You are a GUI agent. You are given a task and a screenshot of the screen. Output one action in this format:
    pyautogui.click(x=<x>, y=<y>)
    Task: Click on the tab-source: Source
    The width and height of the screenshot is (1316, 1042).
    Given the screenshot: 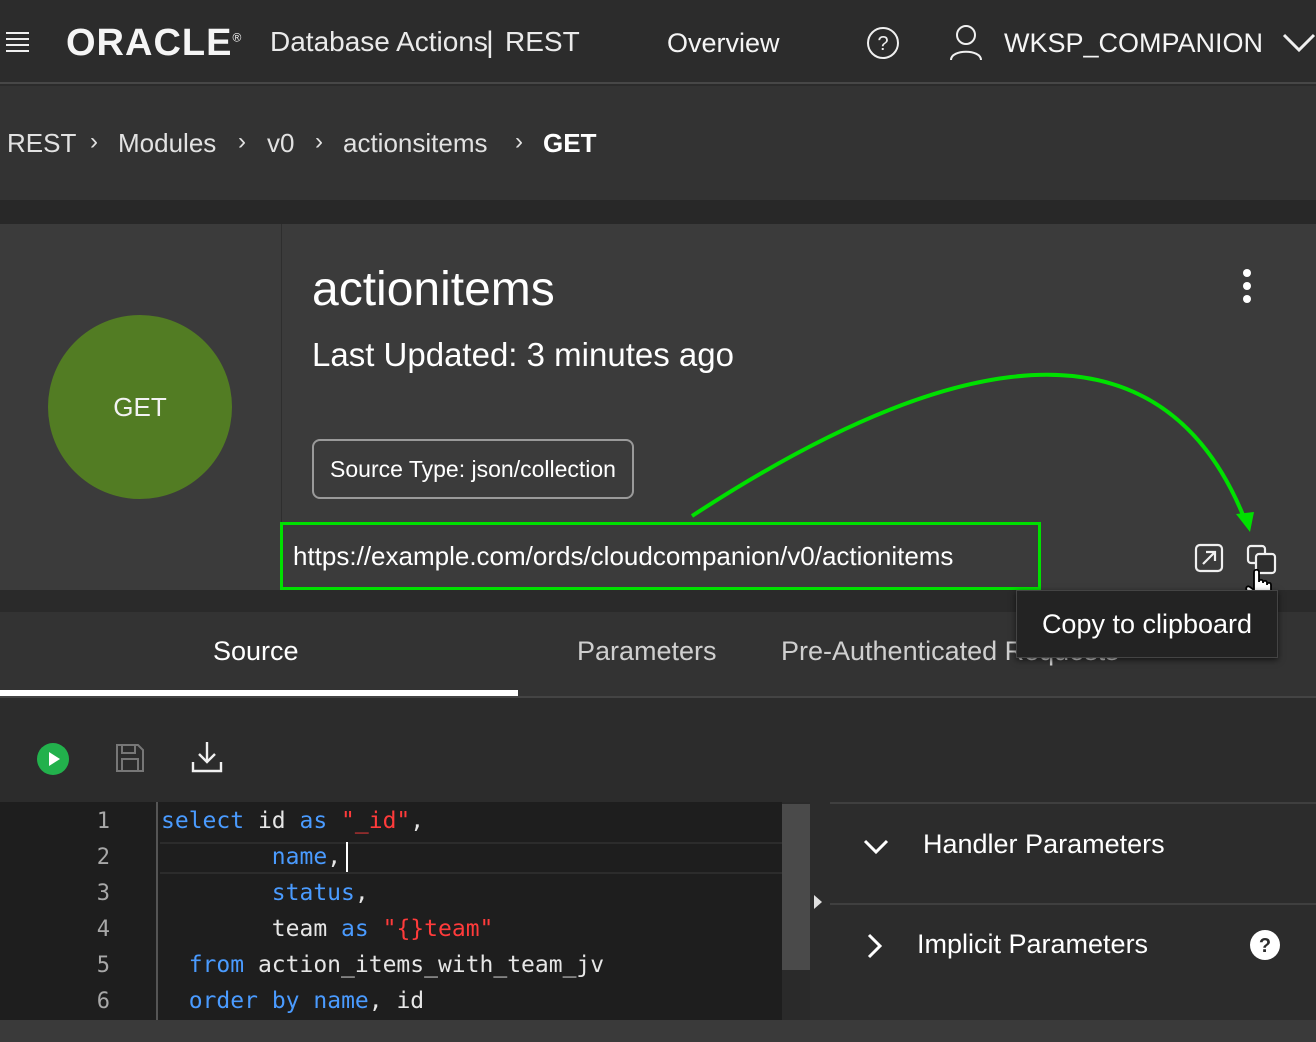 What is the action you would take?
    pyautogui.click(x=256, y=651)
    